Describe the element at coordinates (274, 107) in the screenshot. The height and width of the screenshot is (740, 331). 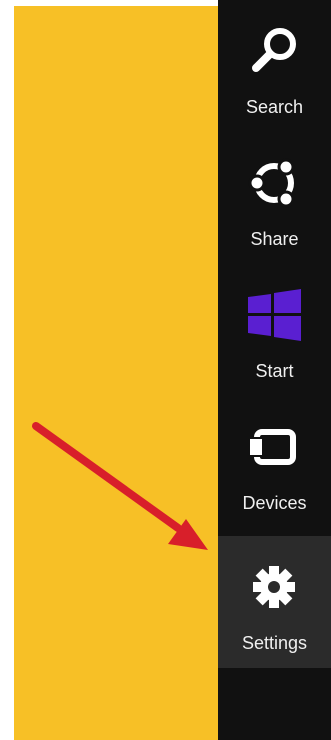
I see `charm-search-label: Search` at that location.